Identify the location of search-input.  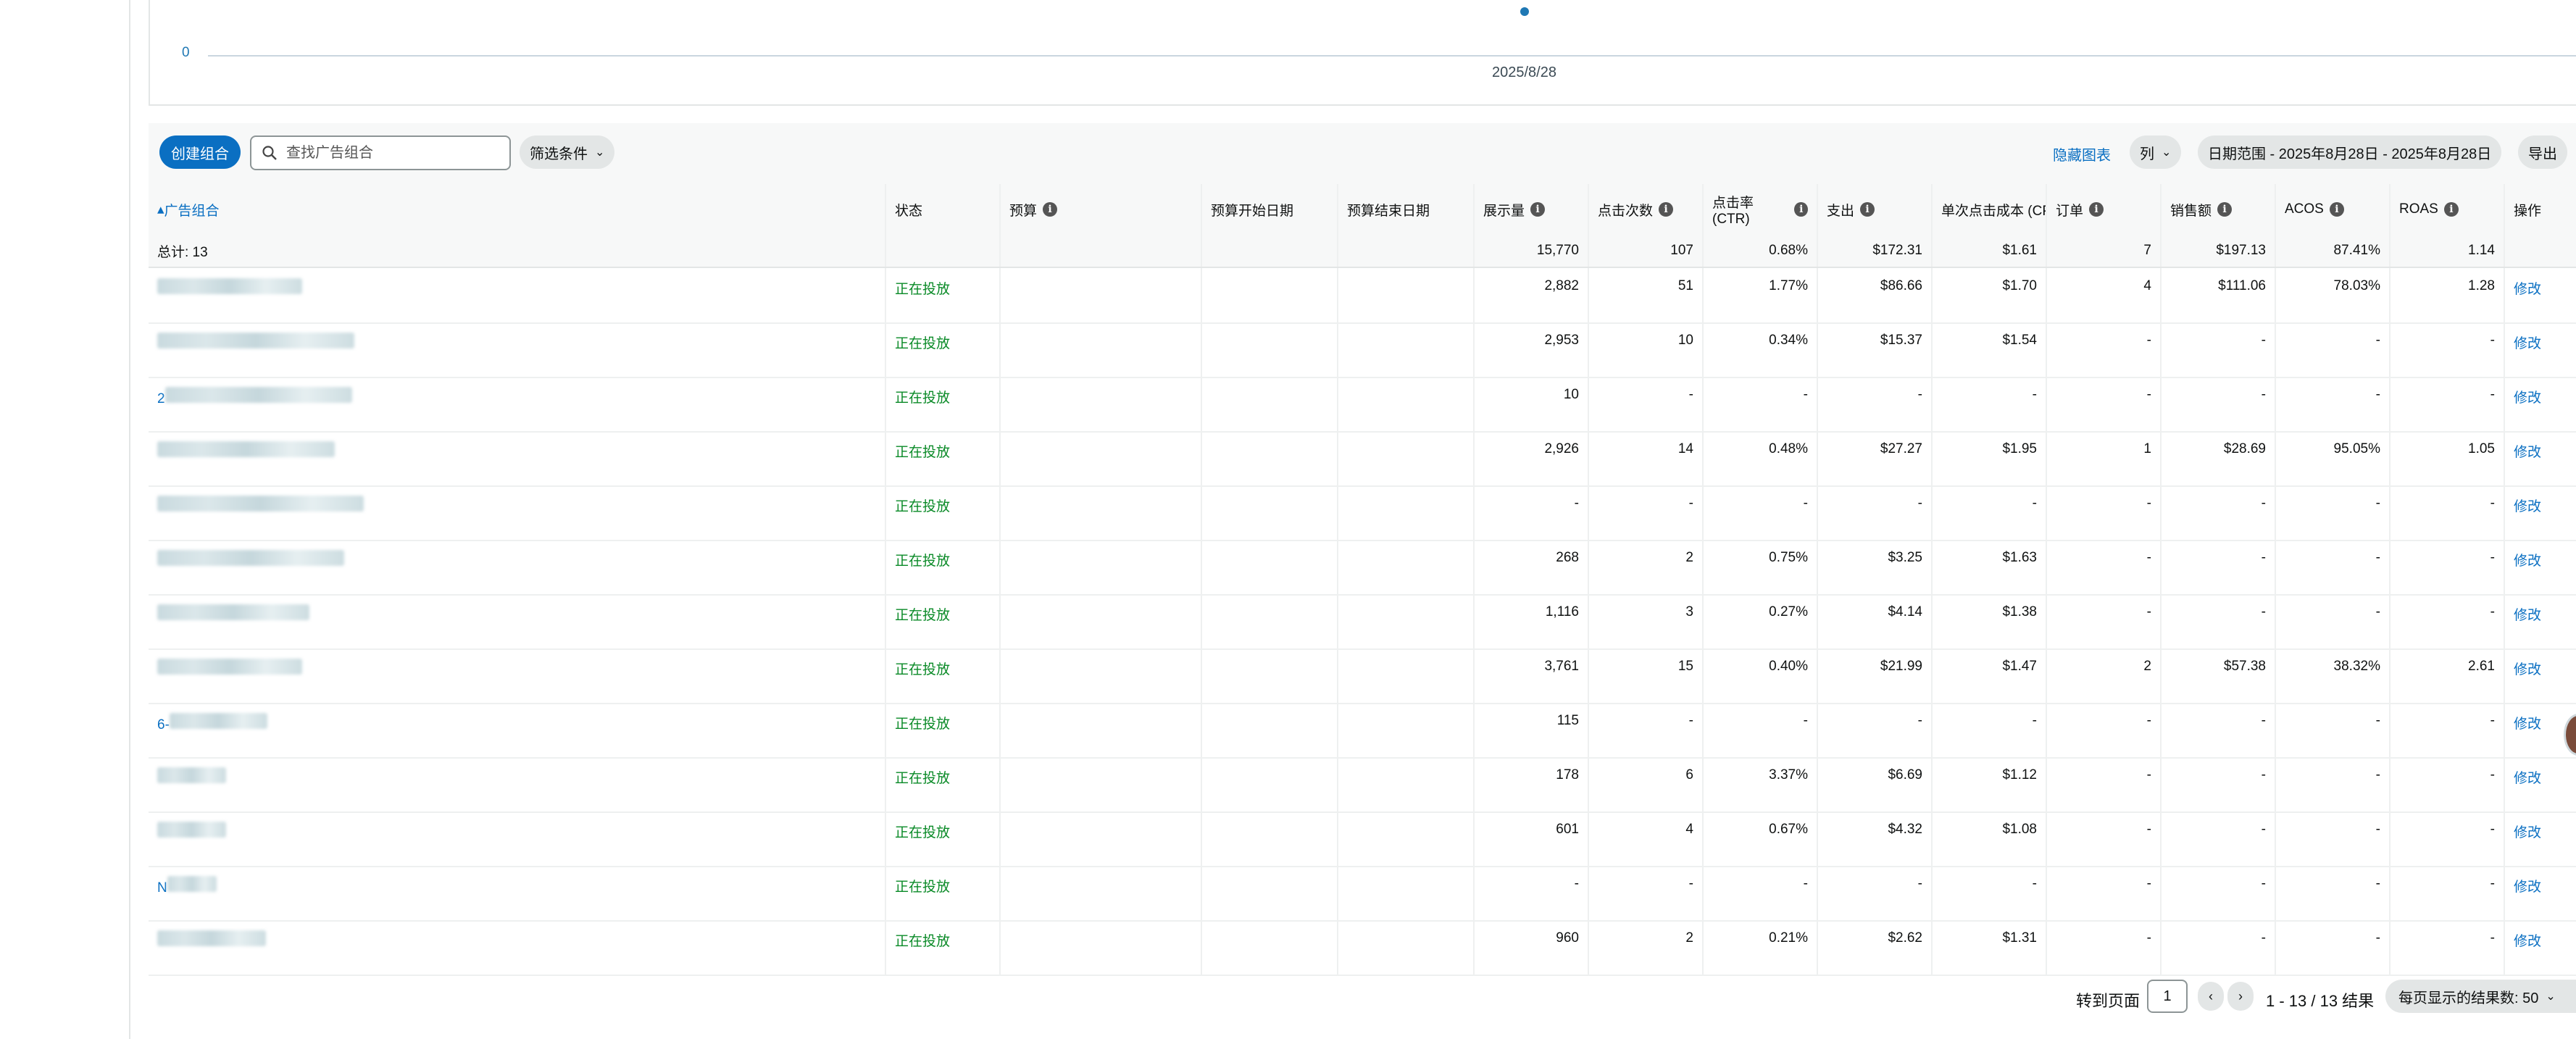
(391, 152).